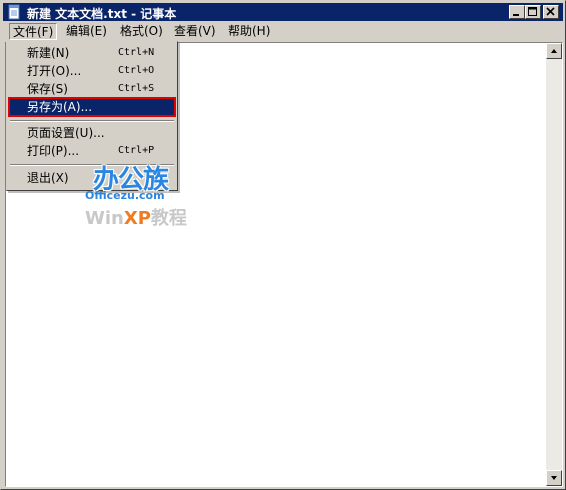 The width and height of the screenshot is (566, 490). What do you see at coordinates (141, 31) in the screenshot?
I see `menu-format: 格式(O)` at bounding box center [141, 31].